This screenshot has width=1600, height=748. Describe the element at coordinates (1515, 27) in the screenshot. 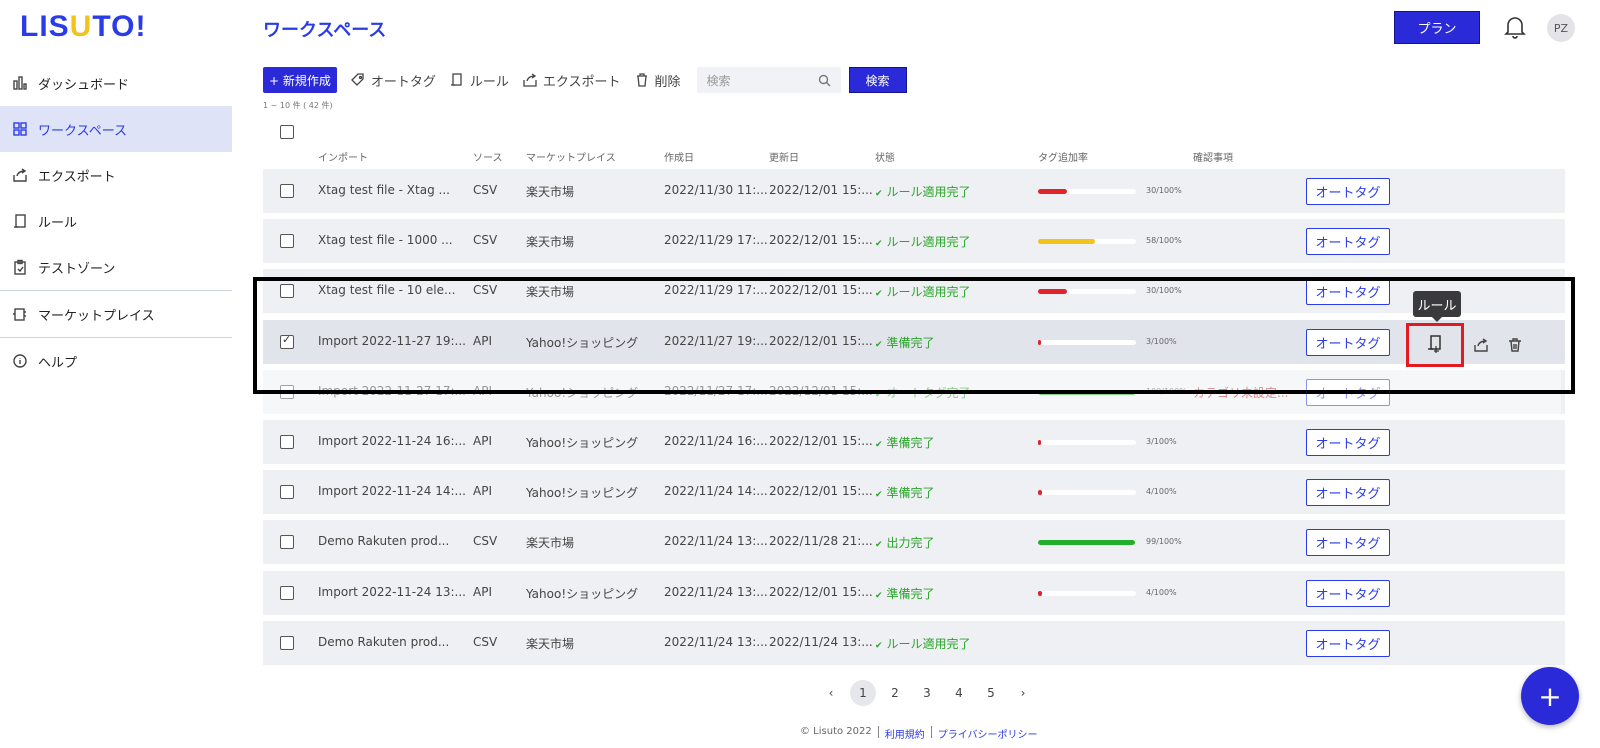

I see `bell-icon` at that location.